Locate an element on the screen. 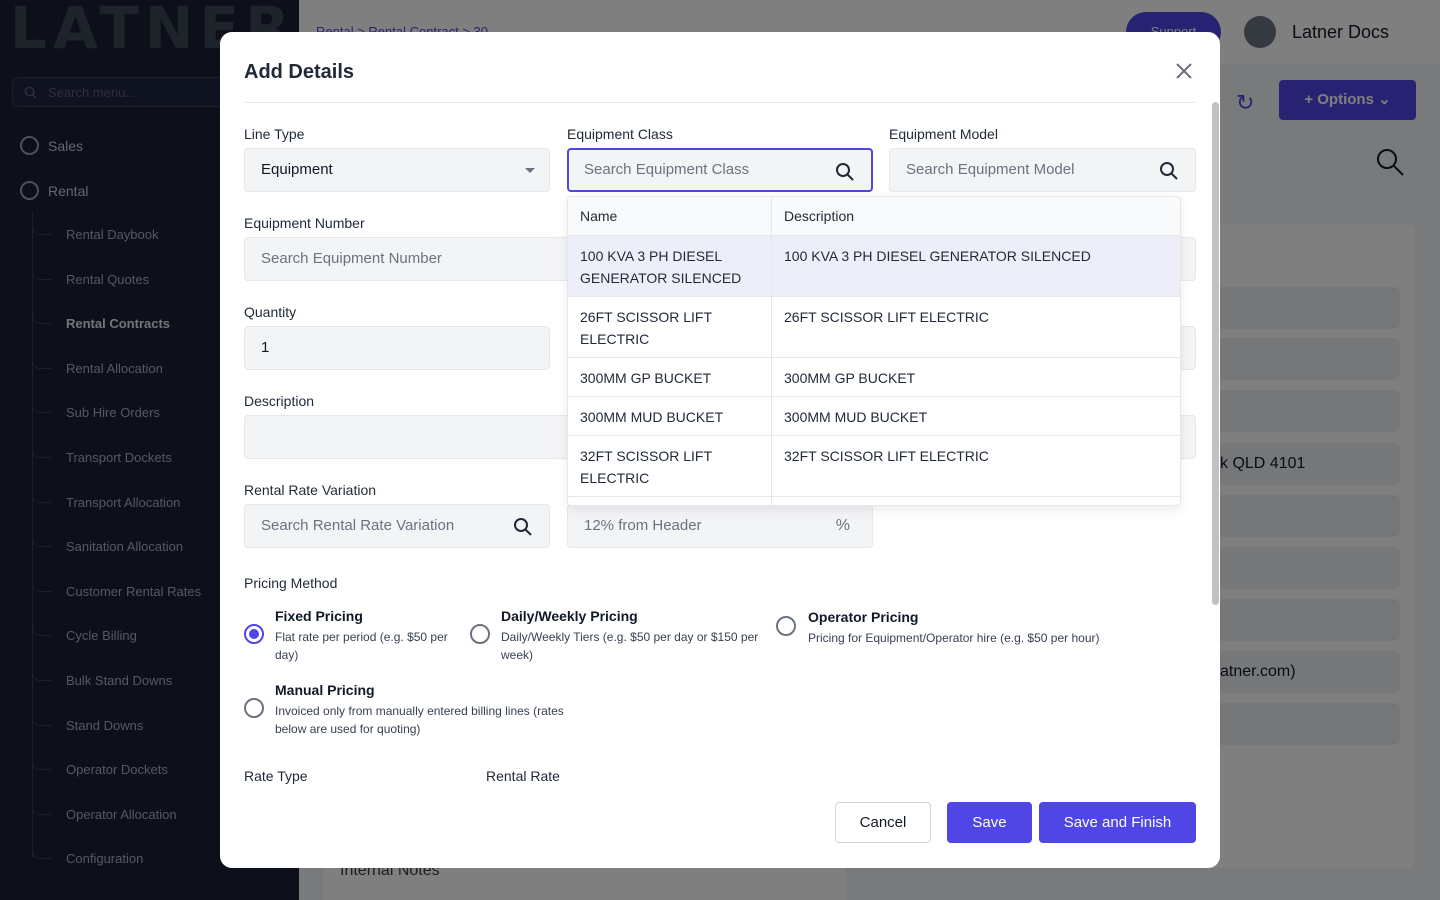 Image resolution: width=1440 pixels, height=900 pixels. dropdown-row: 300MM GP BUCKET 300MM GP BUCKET is located at coordinates (874, 377).